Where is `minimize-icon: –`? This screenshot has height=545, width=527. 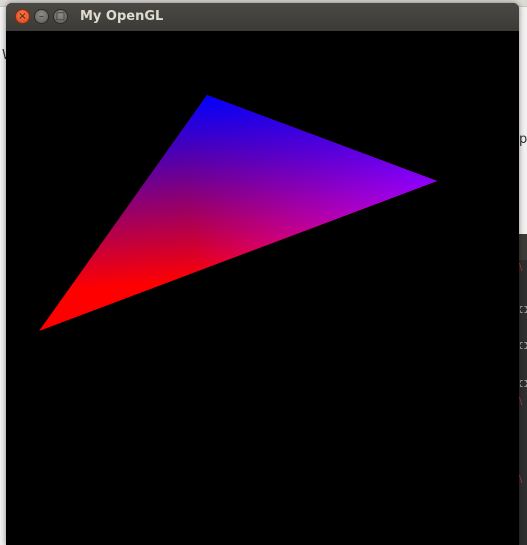
minimize-icon: – is located at coordinates (41, 16).